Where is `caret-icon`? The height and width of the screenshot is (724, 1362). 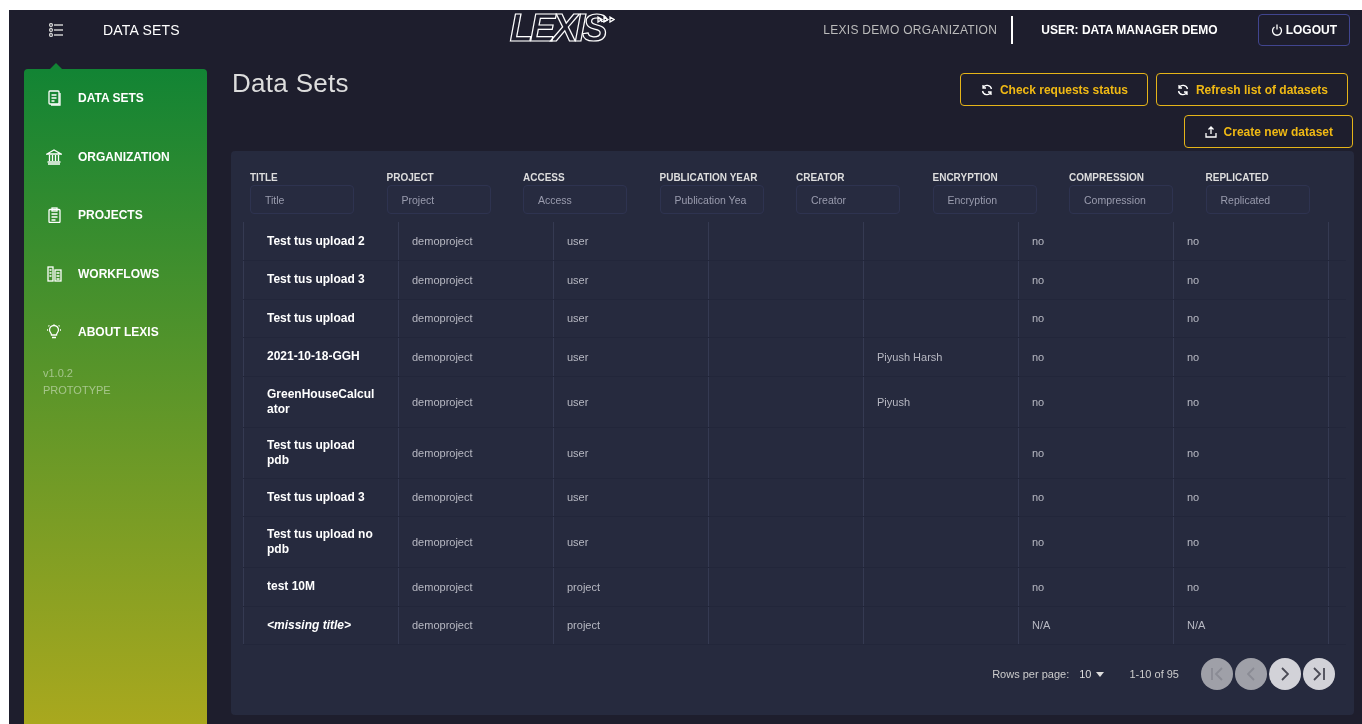 caret-icon is located at coordinates (1100, 674).